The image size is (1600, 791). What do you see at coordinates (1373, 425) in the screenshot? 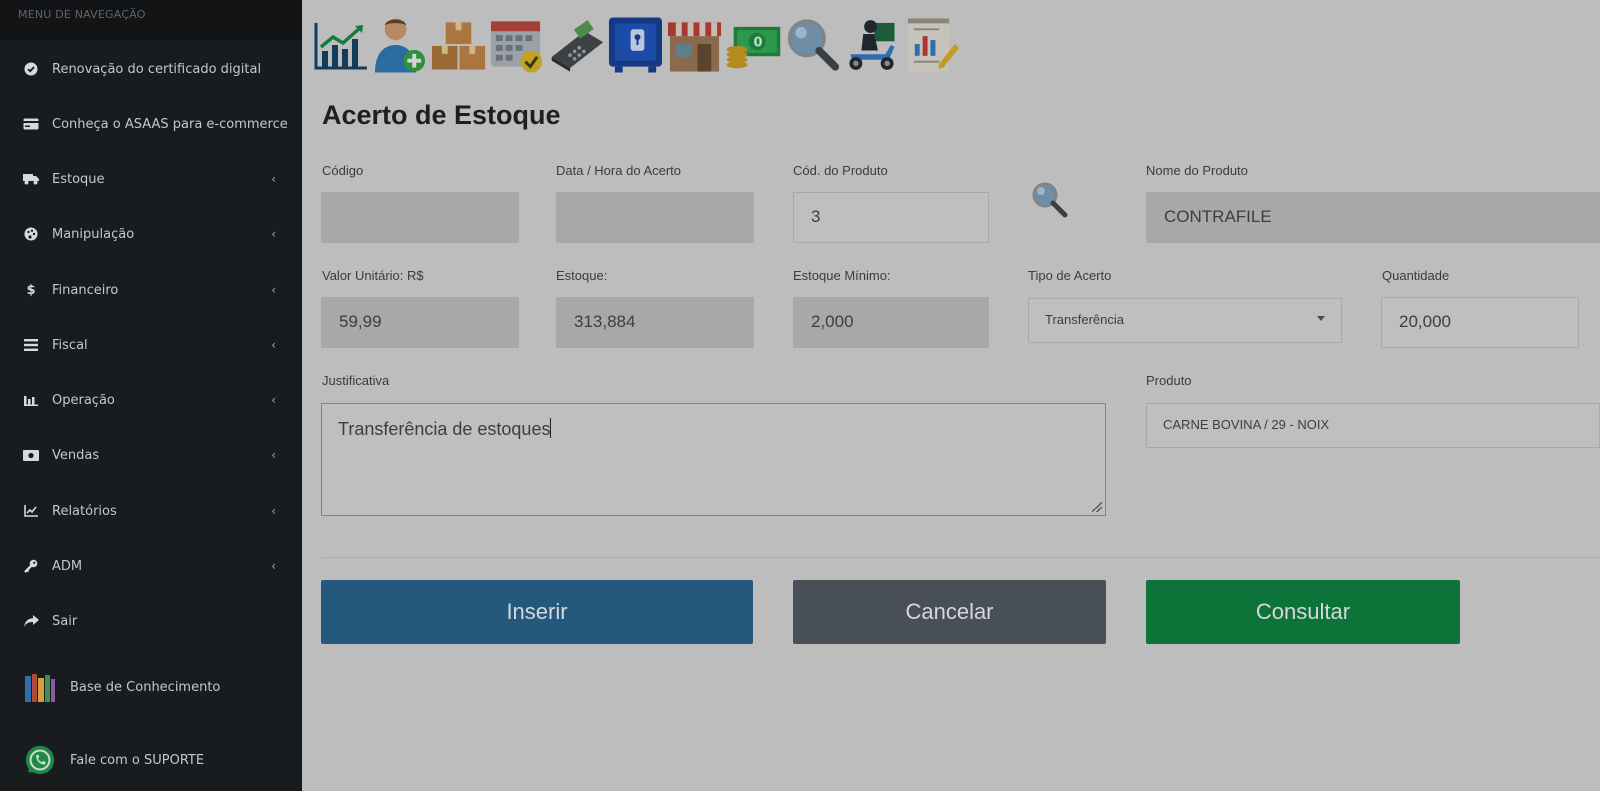
I see `produto-select: CARNE BOVINA / 29 - NOIX` at bounding box center [1373, 425].